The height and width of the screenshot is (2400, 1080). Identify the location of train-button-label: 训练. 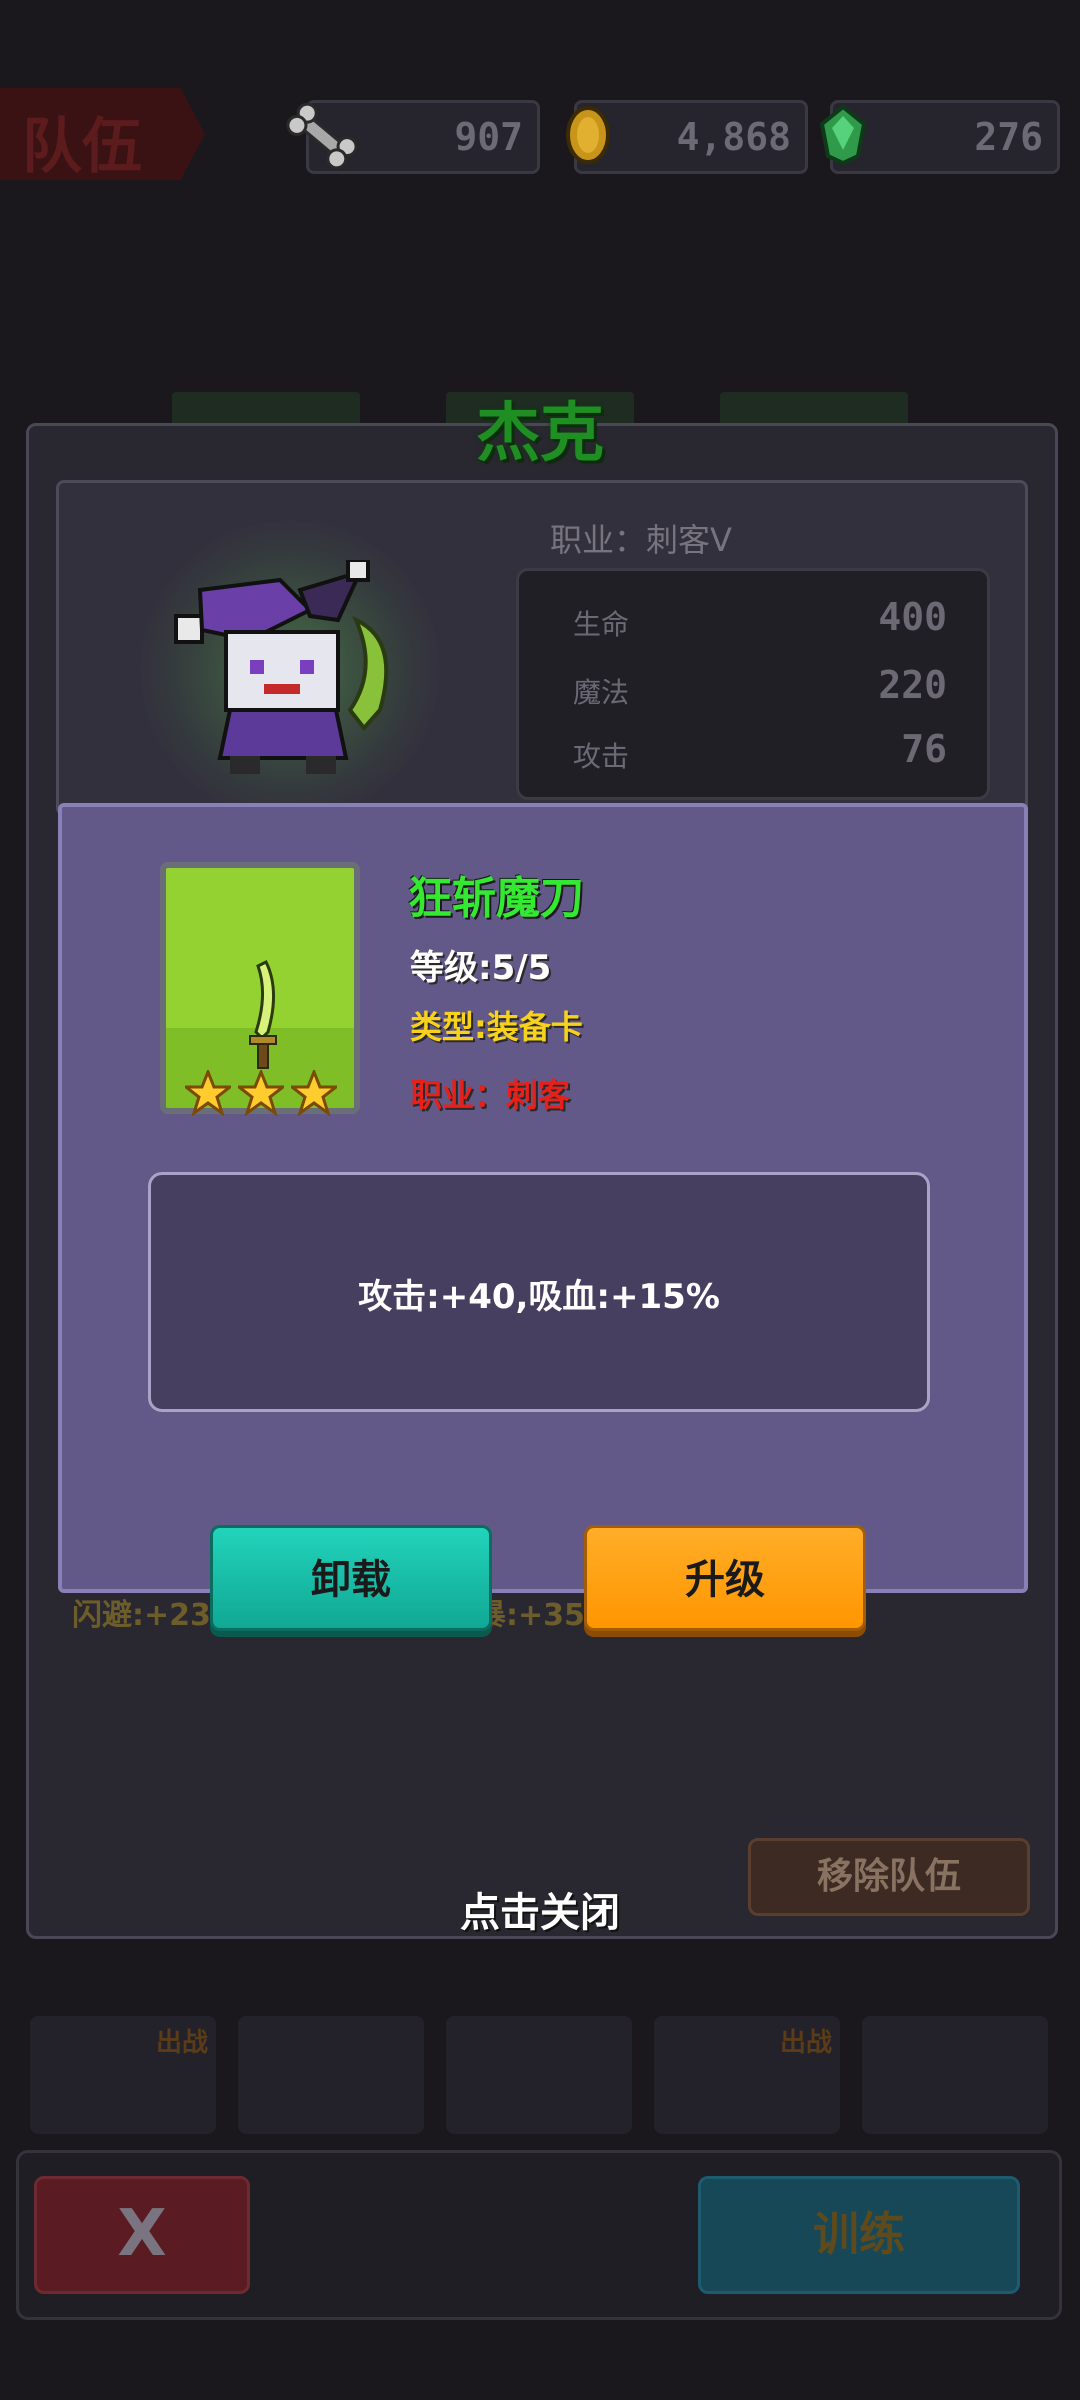
(859, 2234).